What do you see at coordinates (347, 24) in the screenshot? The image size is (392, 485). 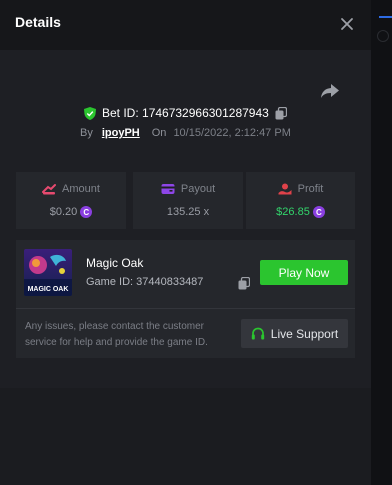 I see `close-icon` at bounding box center [347, 24].